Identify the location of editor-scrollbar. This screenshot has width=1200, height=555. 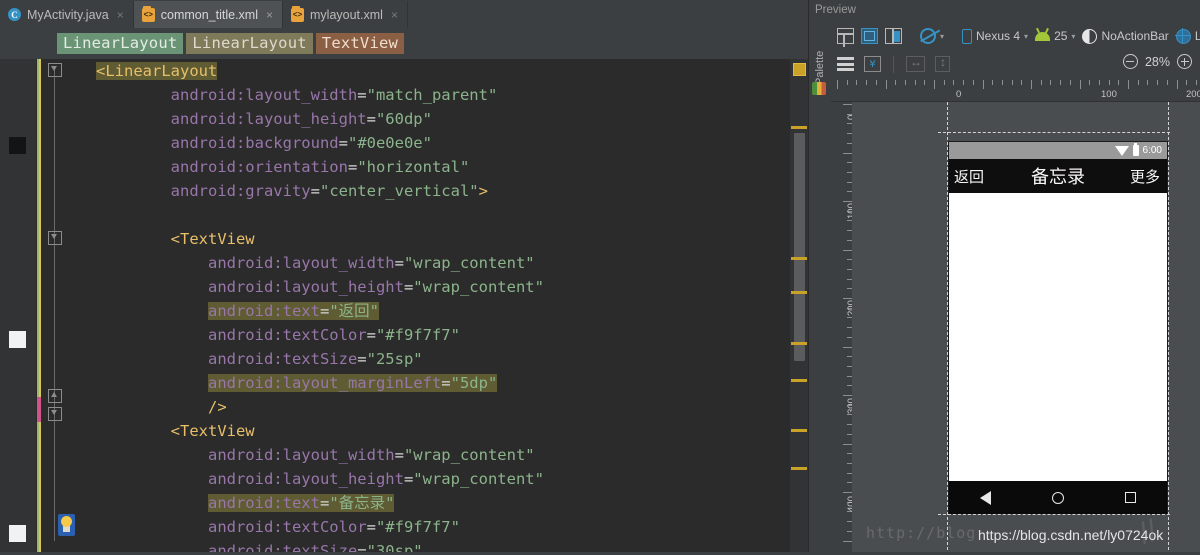
(799, 307).